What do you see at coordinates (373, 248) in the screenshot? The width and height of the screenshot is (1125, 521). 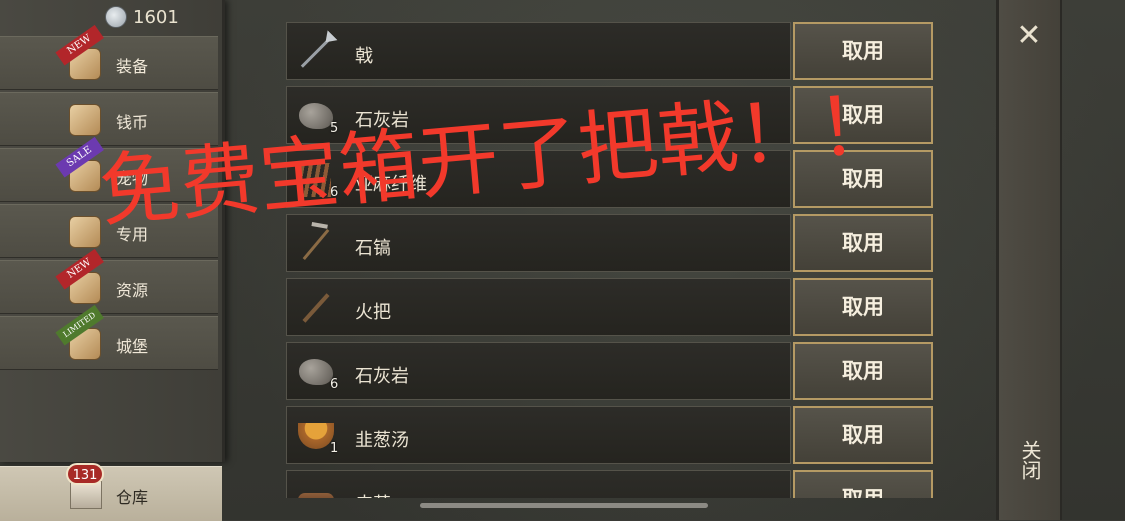 I see `item-name: 石镐` at bounding box center [373, 248].